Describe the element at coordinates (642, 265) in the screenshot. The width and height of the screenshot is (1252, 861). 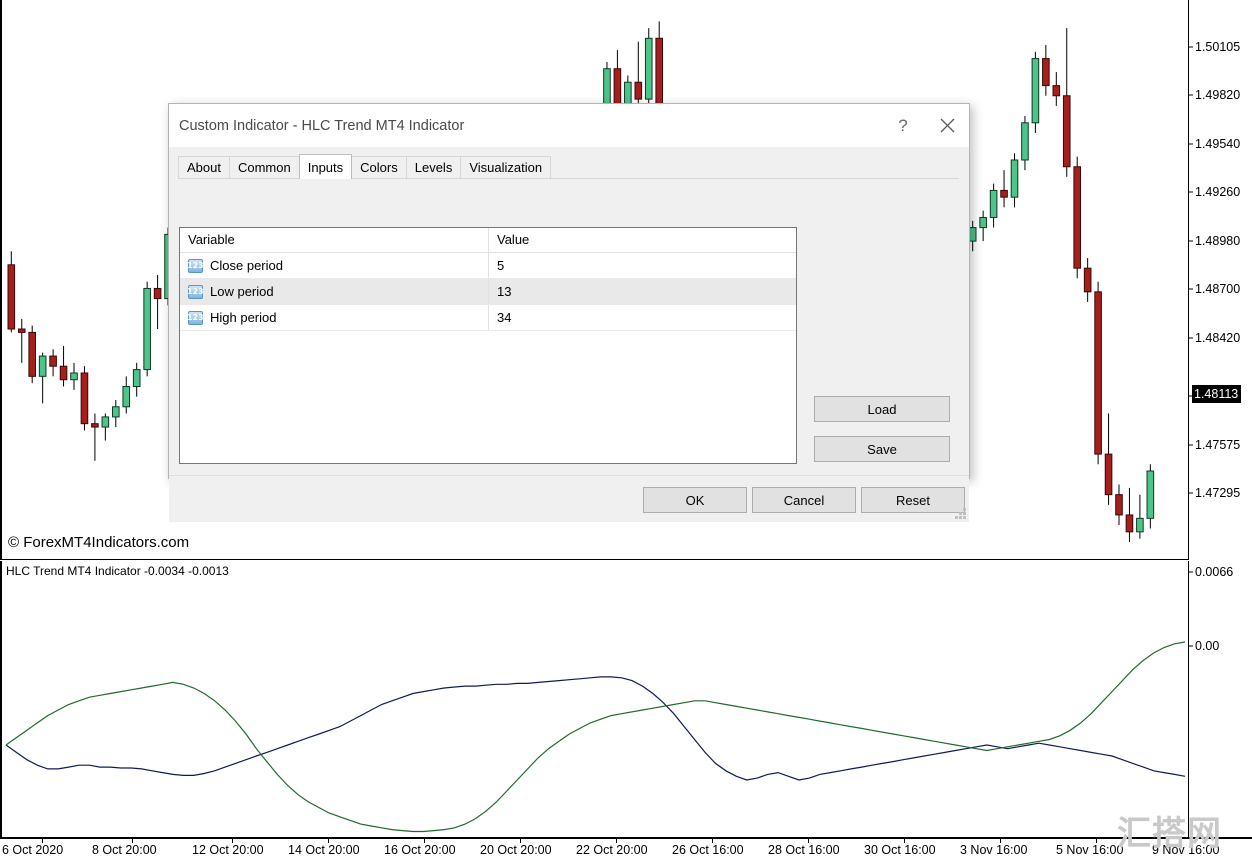
I see `value-cell: 5` at that location.